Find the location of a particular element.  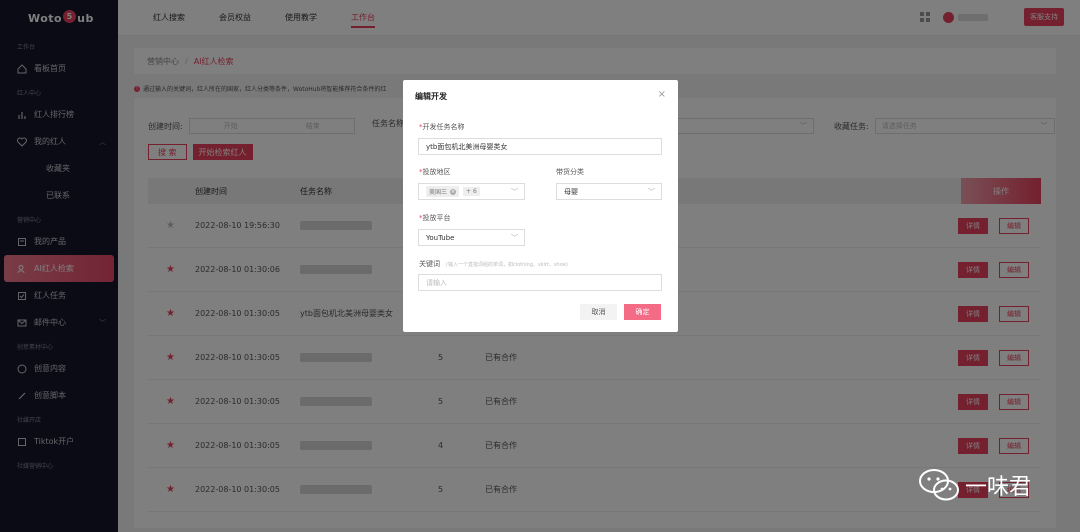

category-select: 母婴 ﹀ is located at coordinates (609, 191).